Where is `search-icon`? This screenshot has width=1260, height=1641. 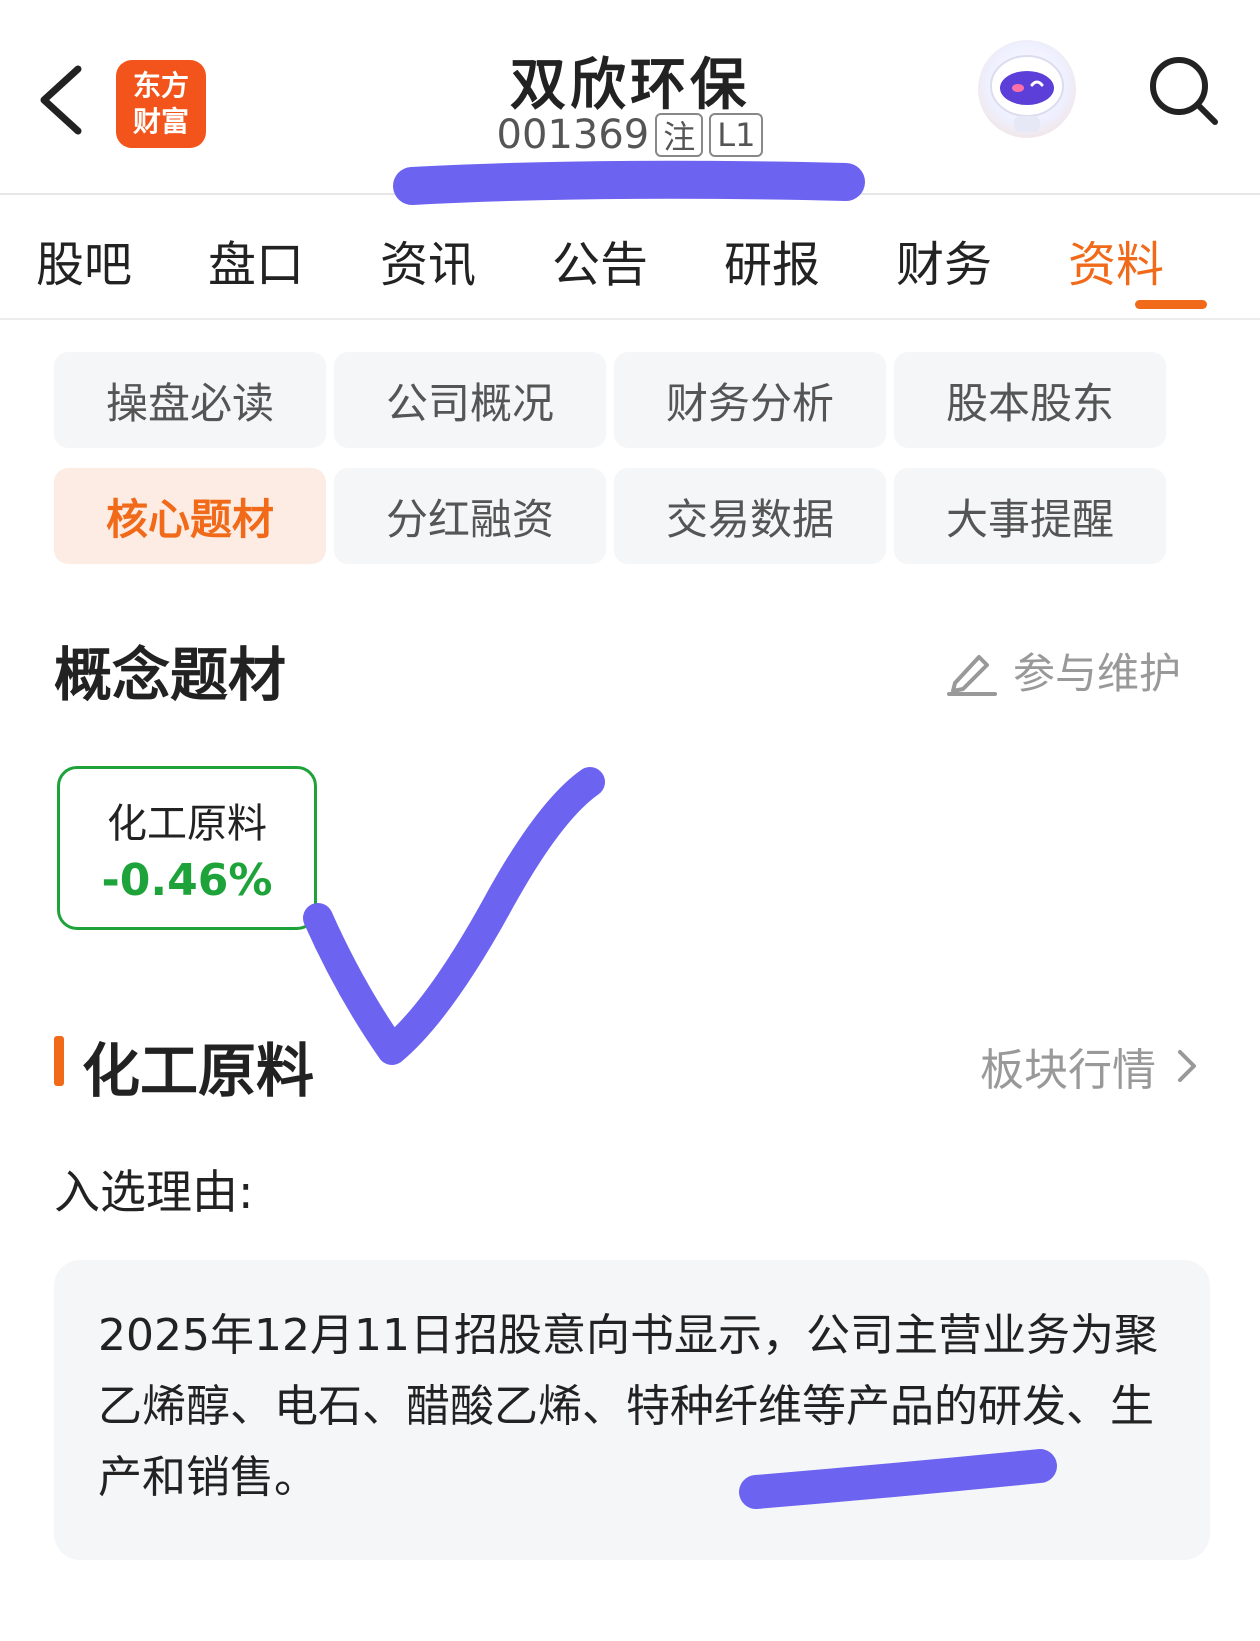 search-icon is located at coordinates (1184, 91).